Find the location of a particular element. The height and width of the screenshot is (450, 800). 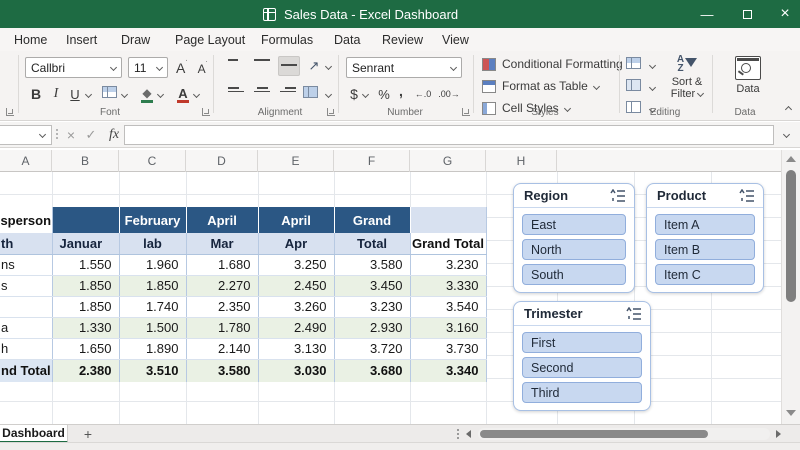

close-button: × is located at coordinates (785, 14).